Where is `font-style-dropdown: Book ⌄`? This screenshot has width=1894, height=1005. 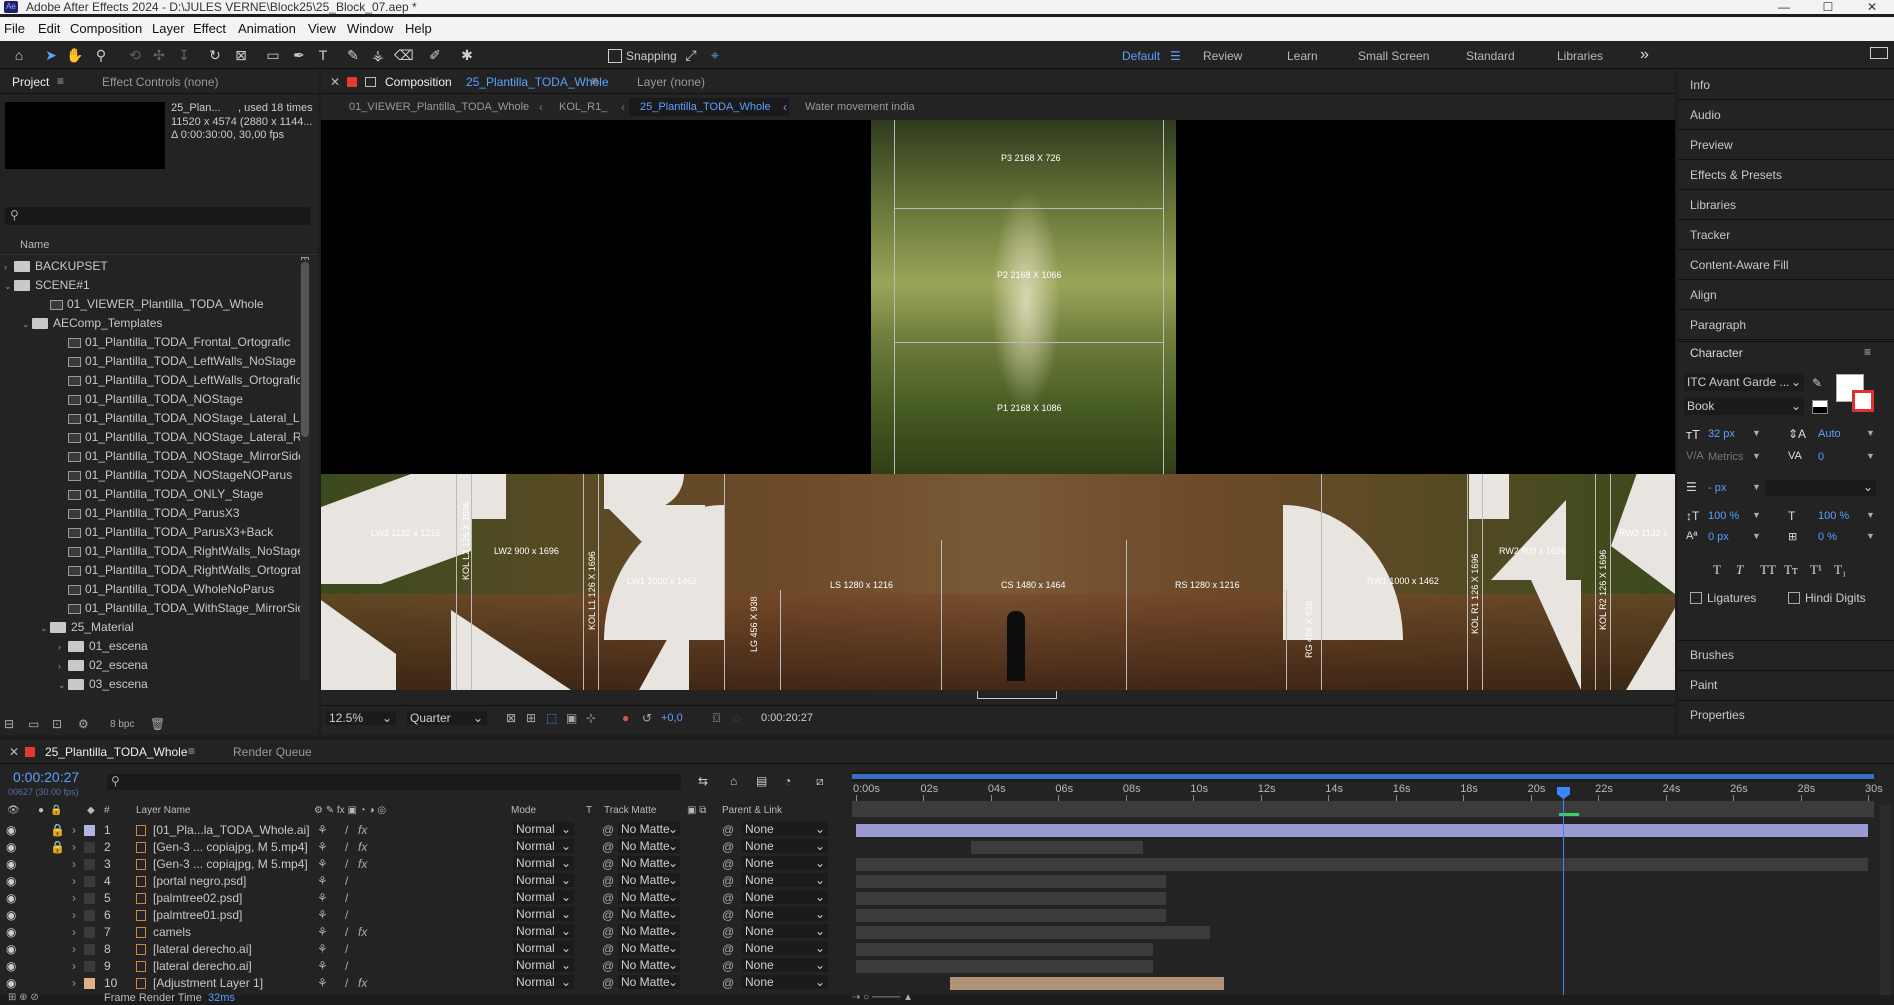 font-style-dropdown: Book ⌄ is located at coordinates (1744, 406).